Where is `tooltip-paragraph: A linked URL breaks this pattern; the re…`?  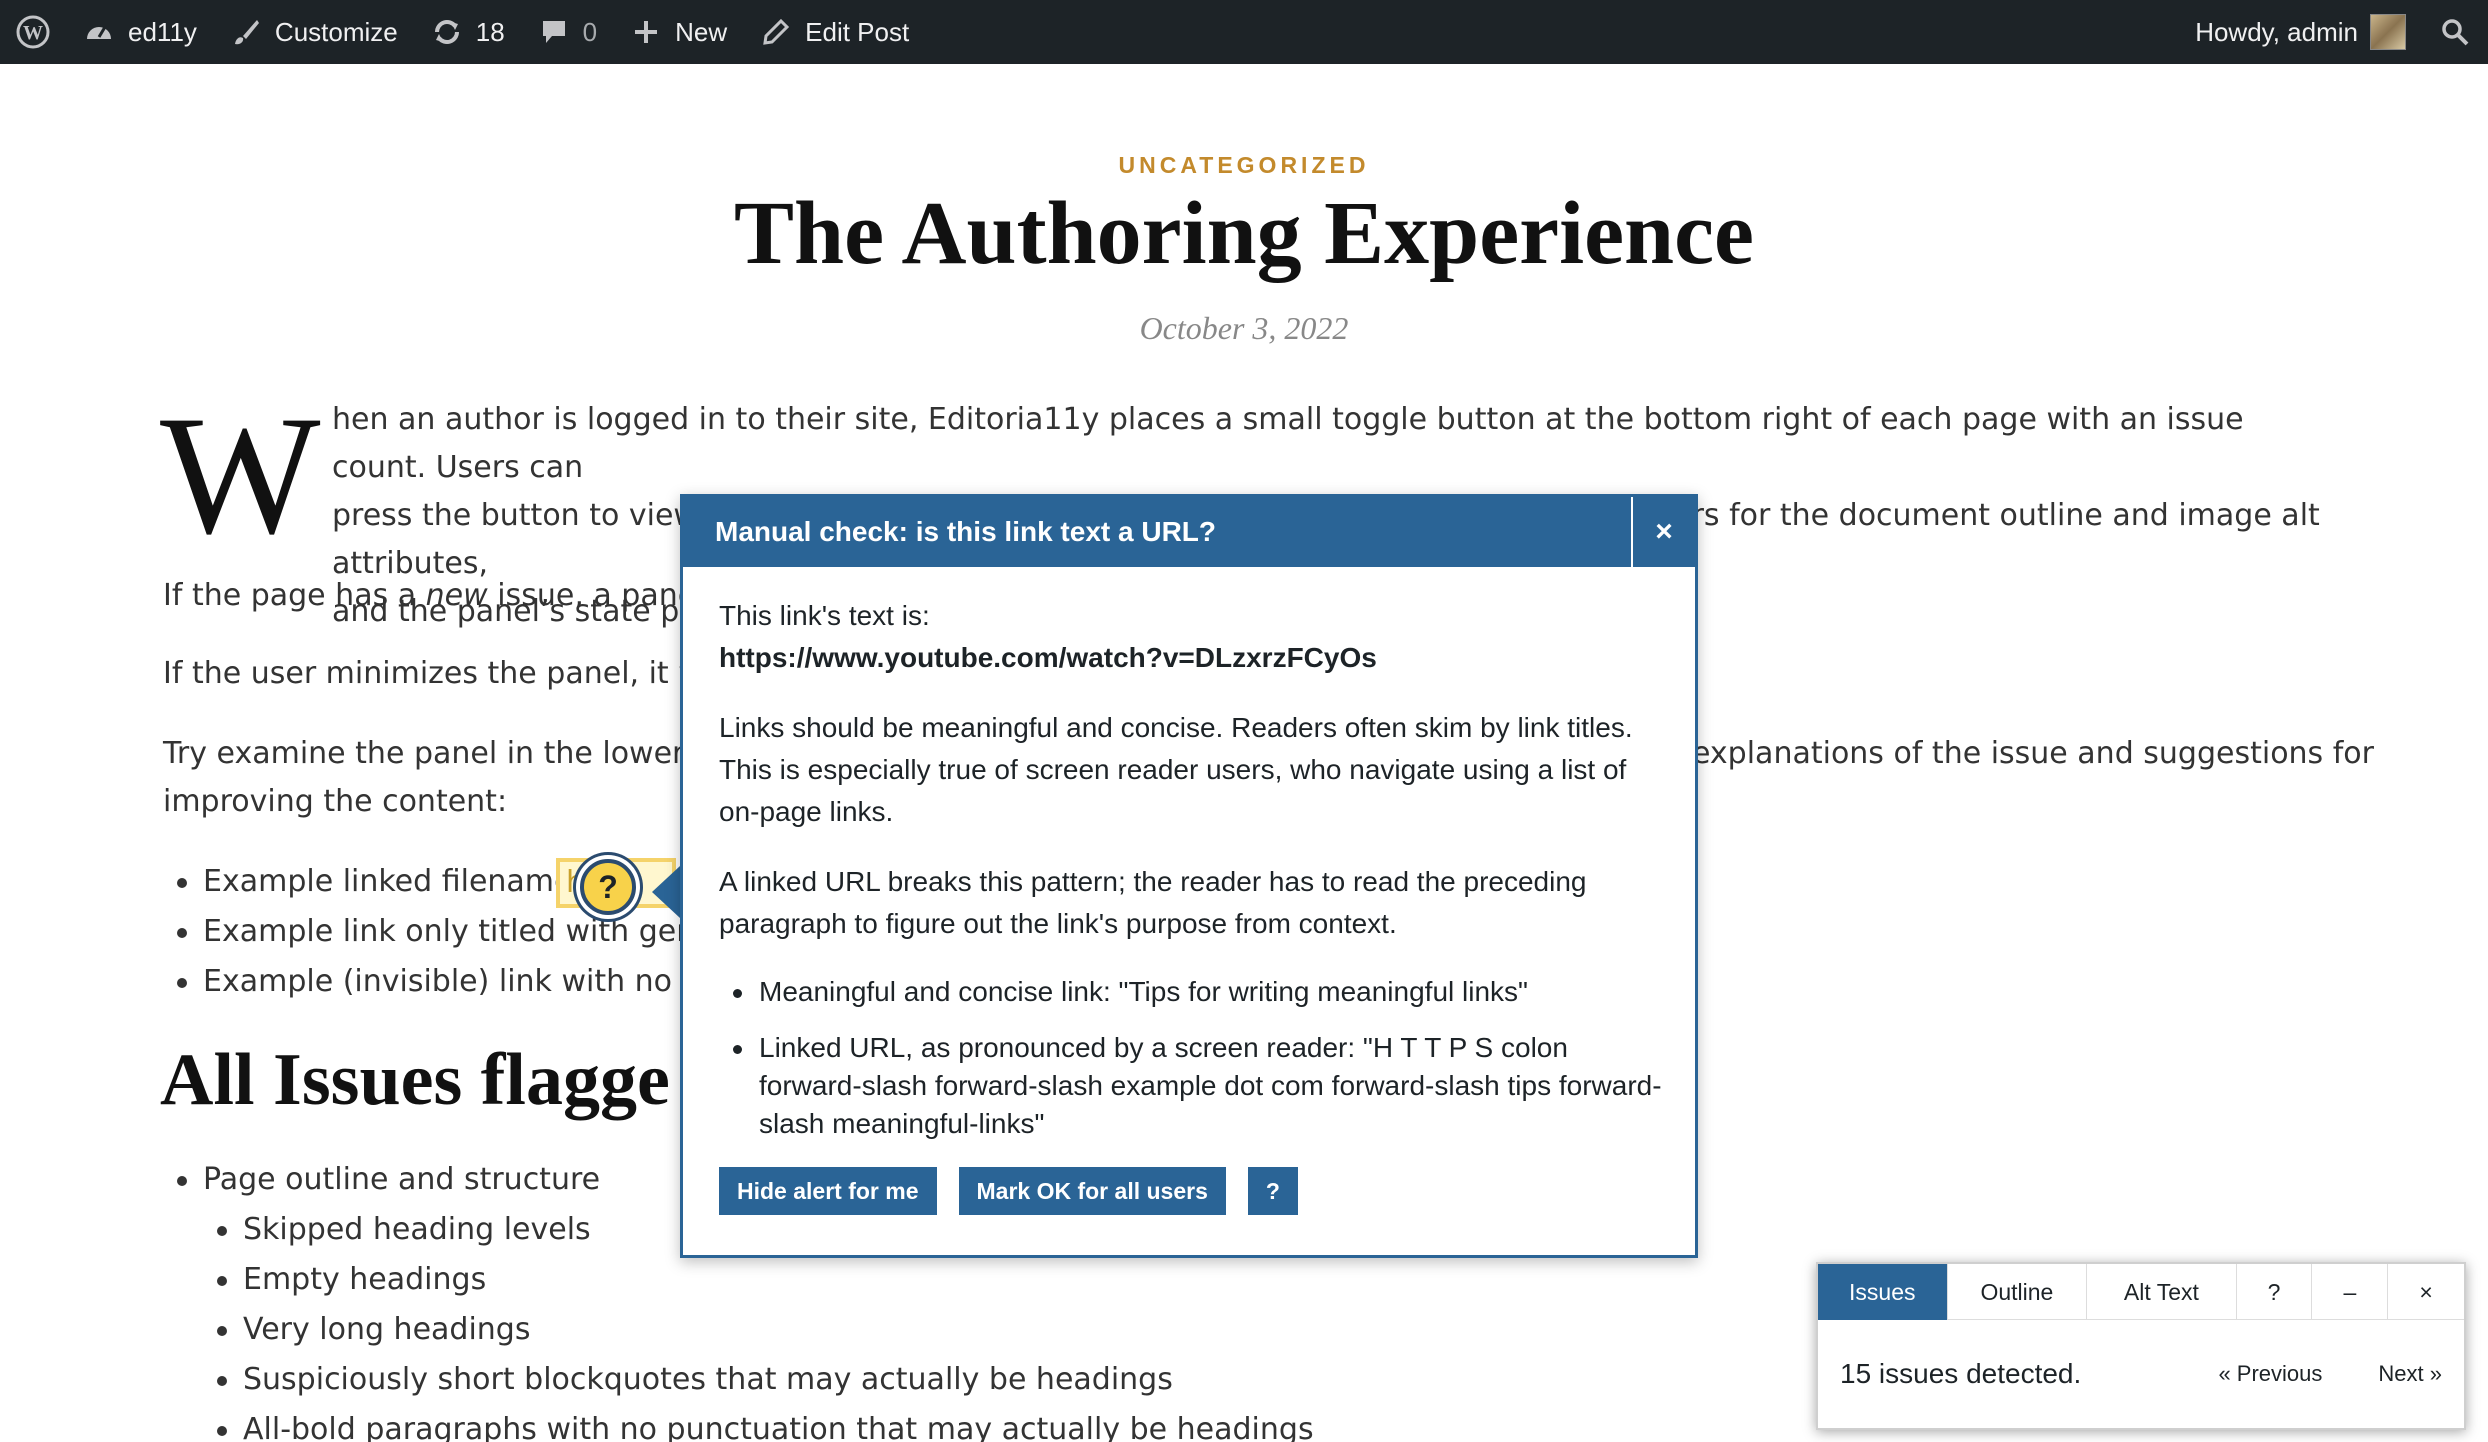 tooltip-paragraph: A linked URL breaks this pattern; the re… is located at coordinates (1153, 902).